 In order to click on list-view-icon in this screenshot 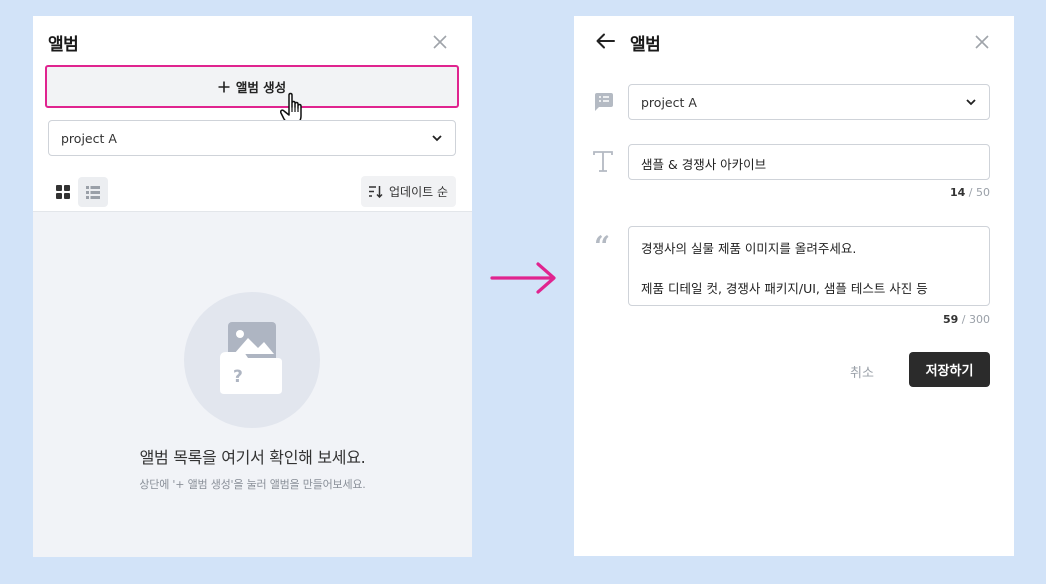, I will do `click(93, 192)`.